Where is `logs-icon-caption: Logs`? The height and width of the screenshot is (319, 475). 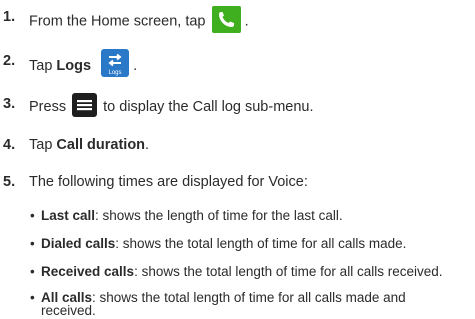
logs-icon-caption: Logs is located at coordinates (115, 73).